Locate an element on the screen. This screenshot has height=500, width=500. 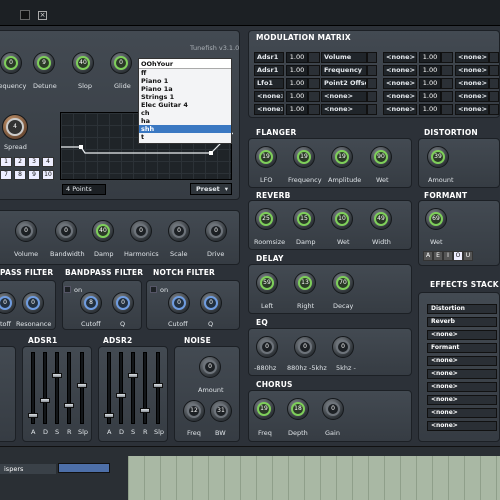
bandwidth-knob: 0 is located at coordinates (66, 231).